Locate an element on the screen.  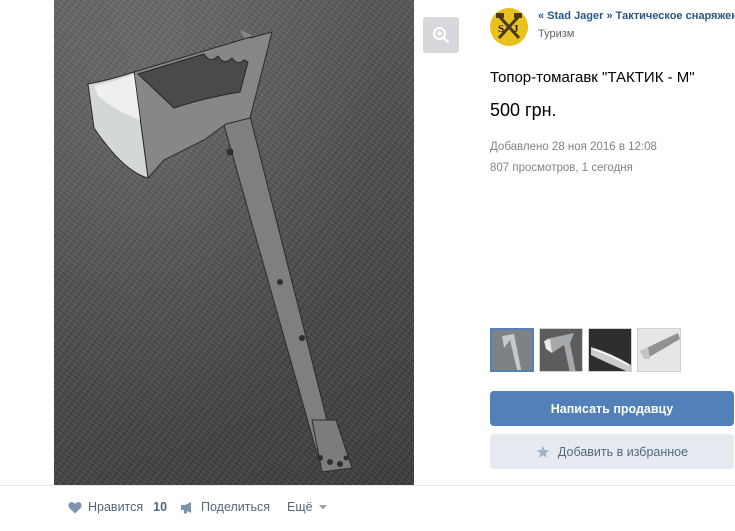
group-category: Туризм is located at coordinates (556, 34).